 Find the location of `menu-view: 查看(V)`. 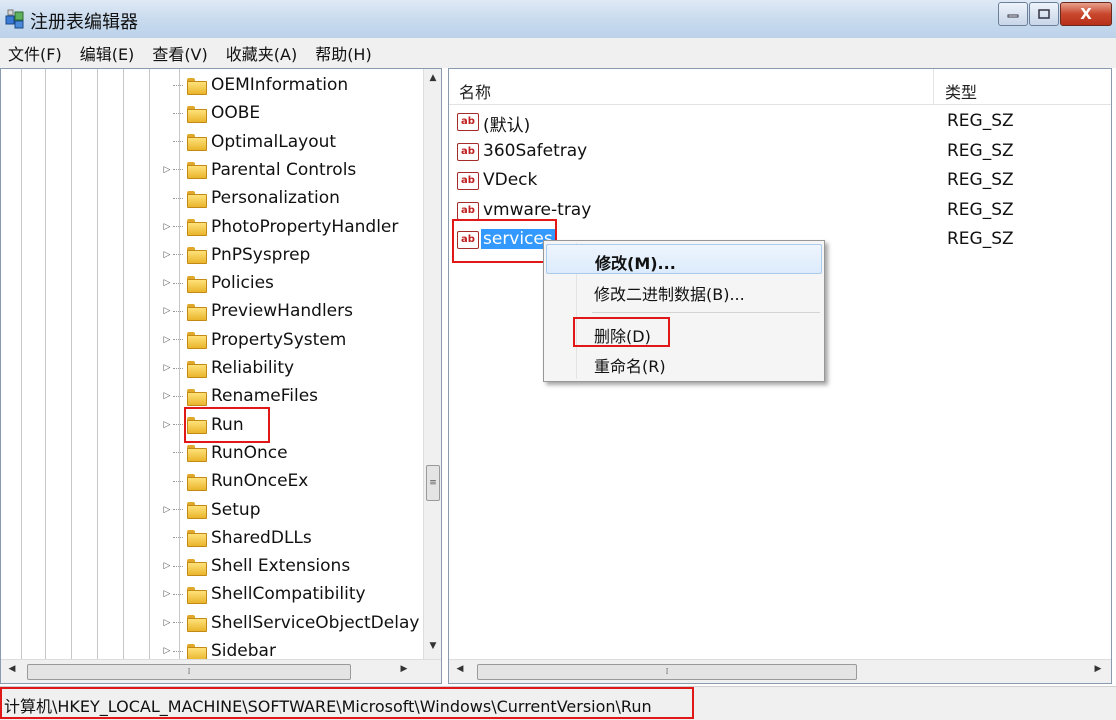

menu-view: 查看(V) is located at coordinates (180, 53).